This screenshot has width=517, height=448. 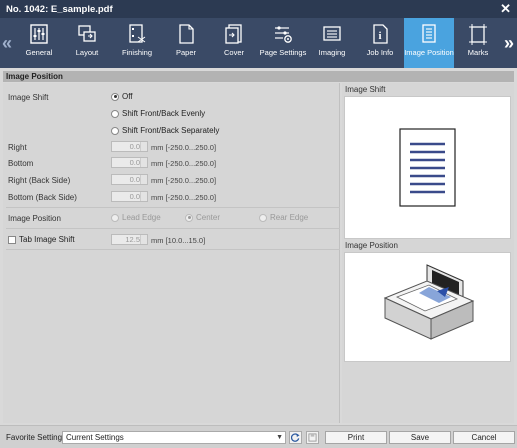 I want to click on page-preview-icon, so click(x=427, y=167).